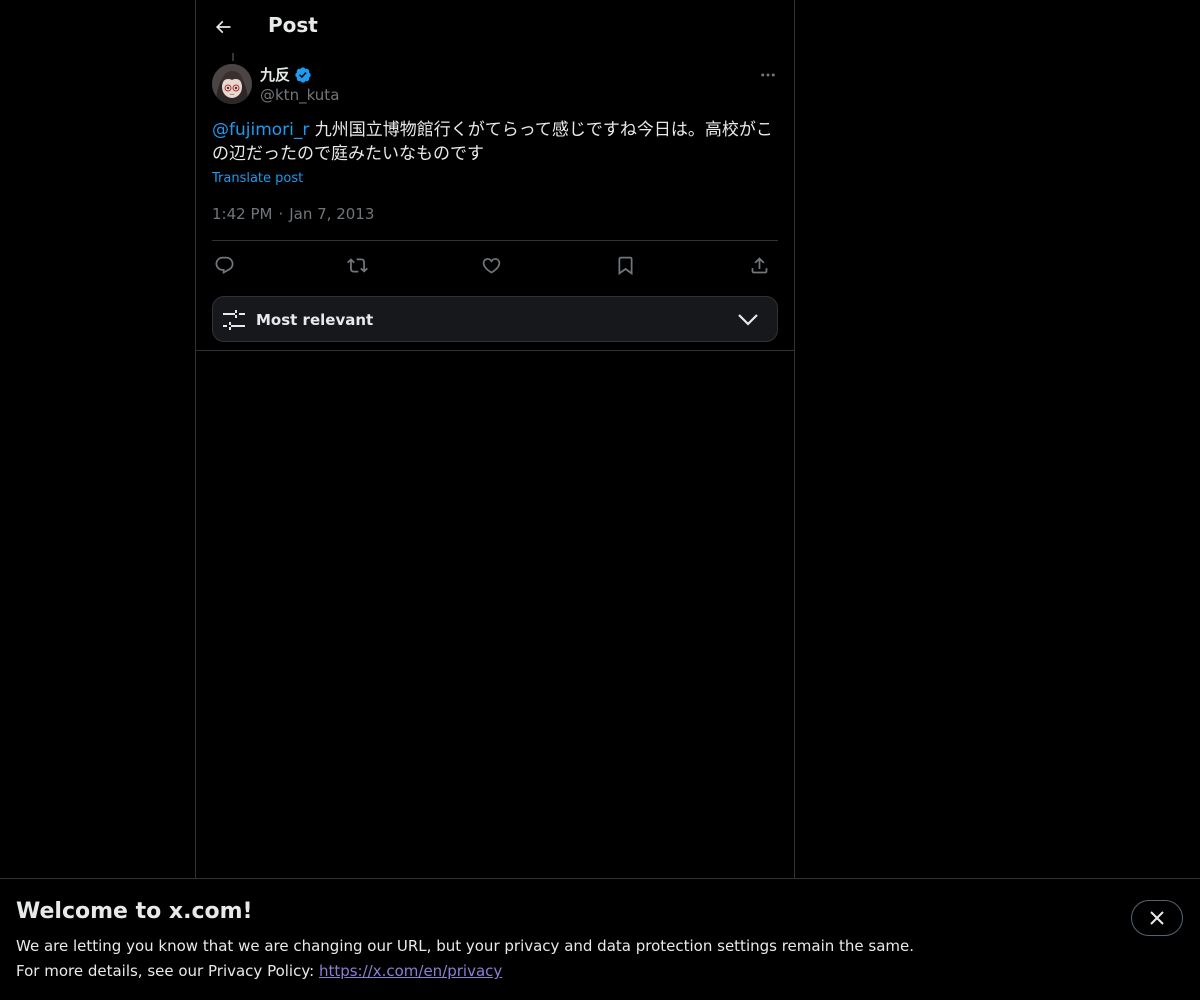 The height and width of the screenshot is (1000, 1200). I want to click on page-title: Post, so click(293, 25).